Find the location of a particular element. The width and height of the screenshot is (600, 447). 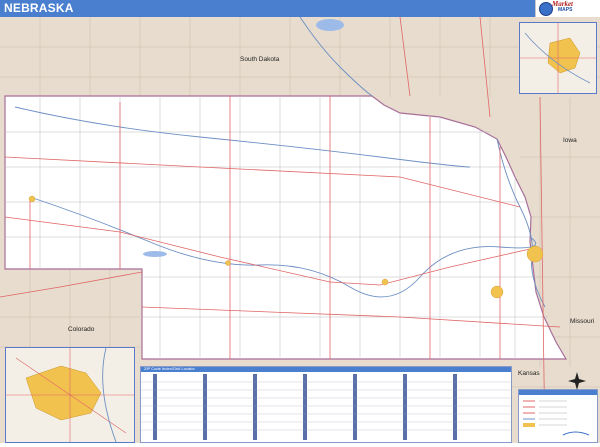

label-missouri: Missouri is located at coordinates (582, 321).